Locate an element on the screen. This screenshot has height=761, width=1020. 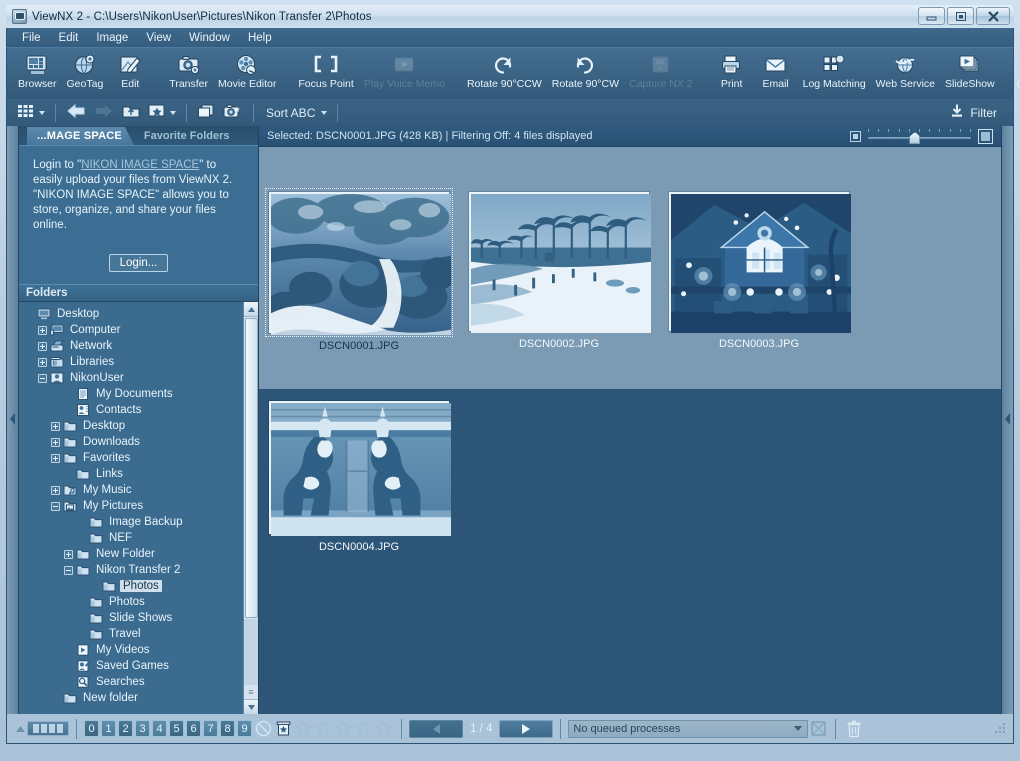
right-panel-collapse-handle is located at coordinates (1007, 420).